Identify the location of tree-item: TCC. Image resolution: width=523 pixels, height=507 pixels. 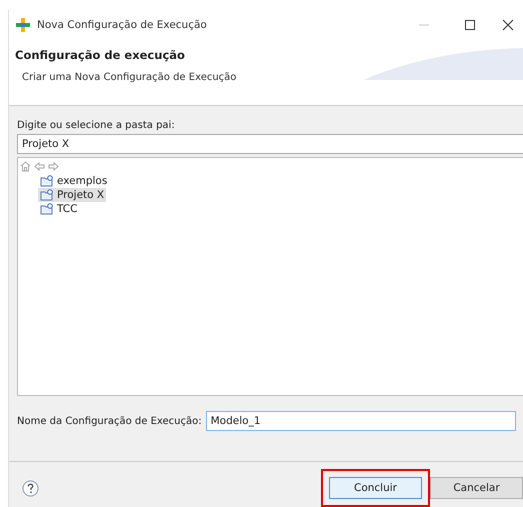
(59, 209).